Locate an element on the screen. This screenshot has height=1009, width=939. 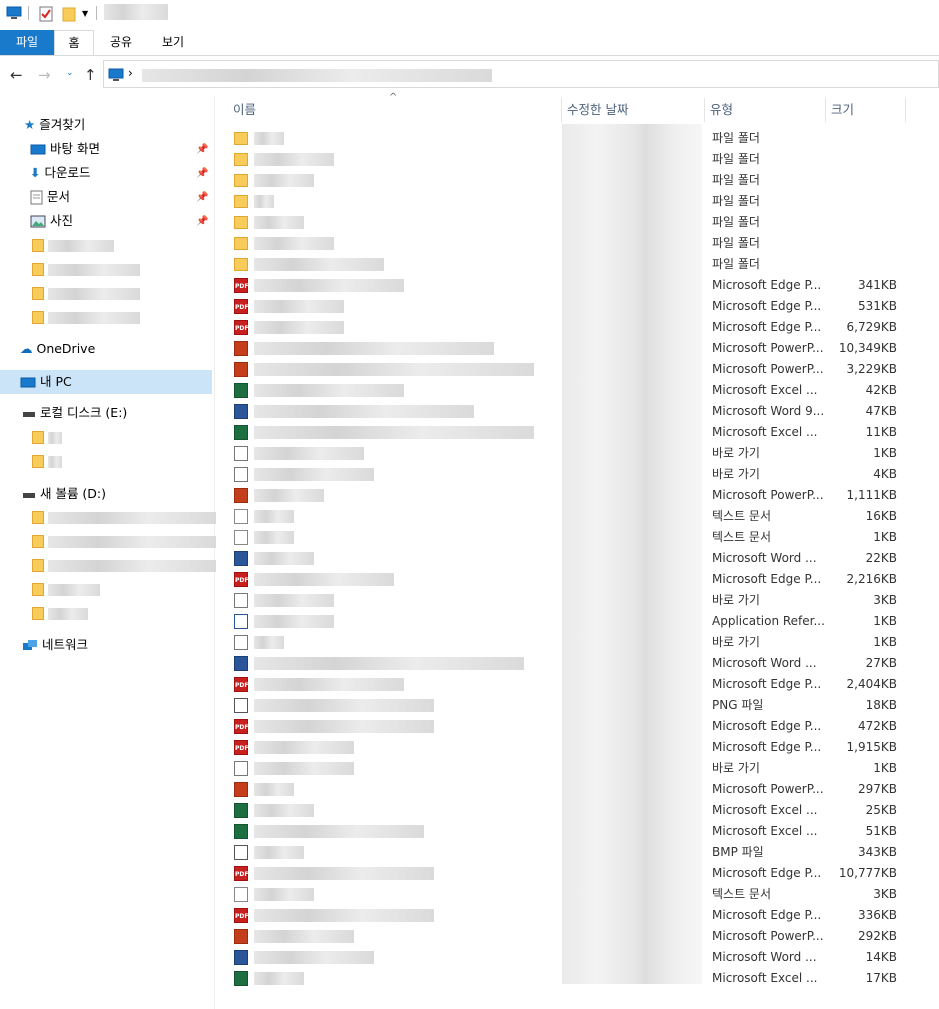
tab-home: 홈 is located at coordinates (74, 42).